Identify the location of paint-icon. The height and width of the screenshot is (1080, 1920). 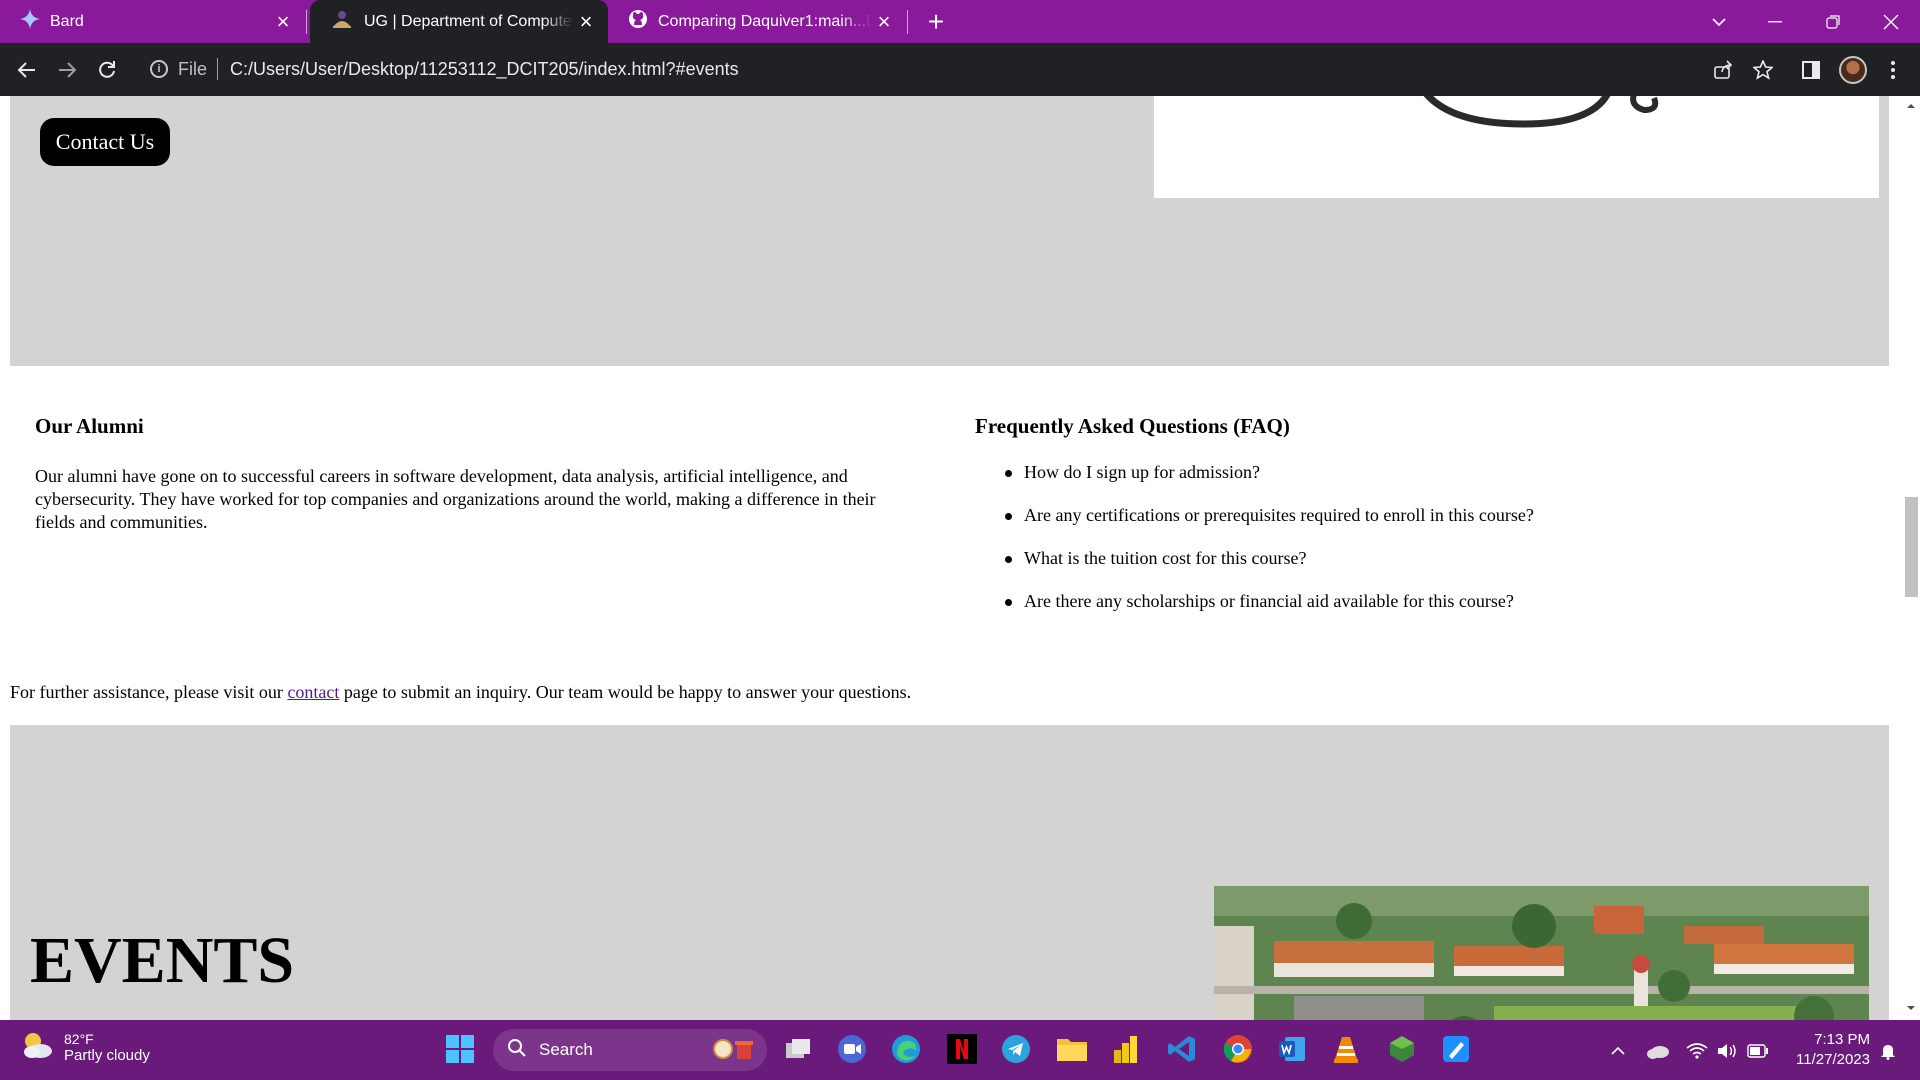
(1456, 1049).